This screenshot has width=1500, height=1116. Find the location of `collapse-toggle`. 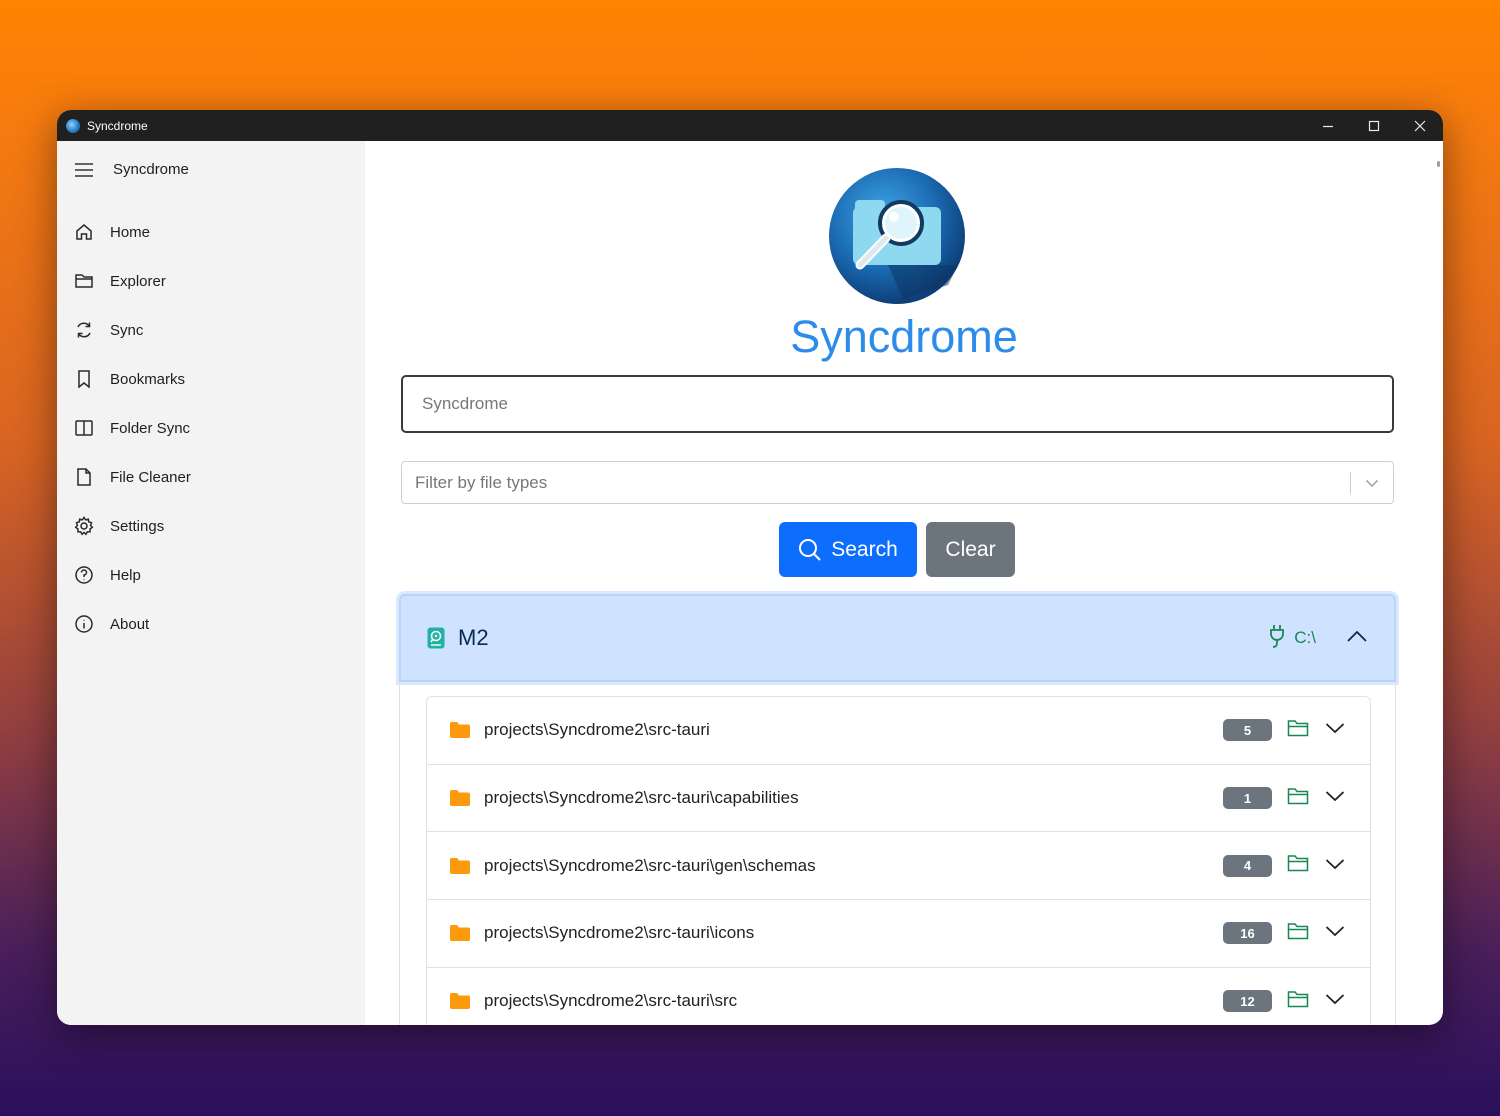

collapse-toggle is located at coordinates (1357, 638).